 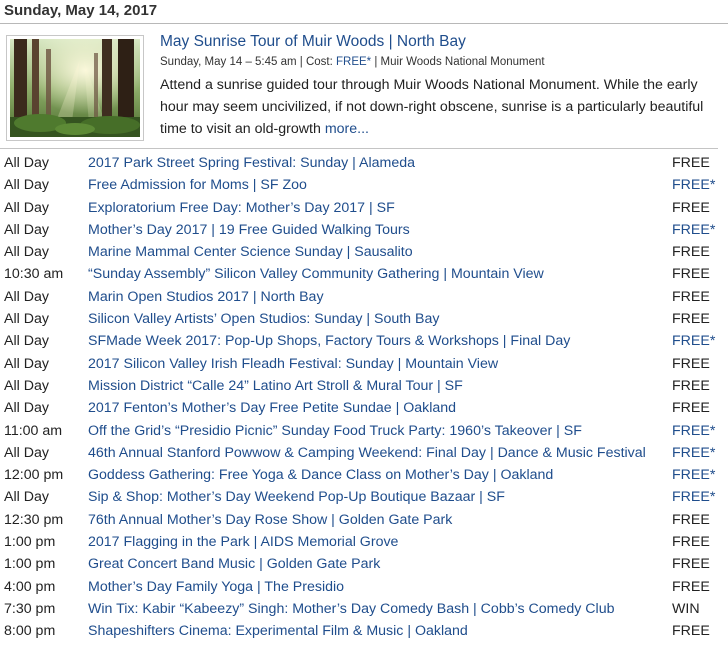 What do you see at coordinates (380, 297) in the screenshot?
I see `event-title-link: Marin Open Studios 2017 | North Bay` at bounding box center [380, 297].